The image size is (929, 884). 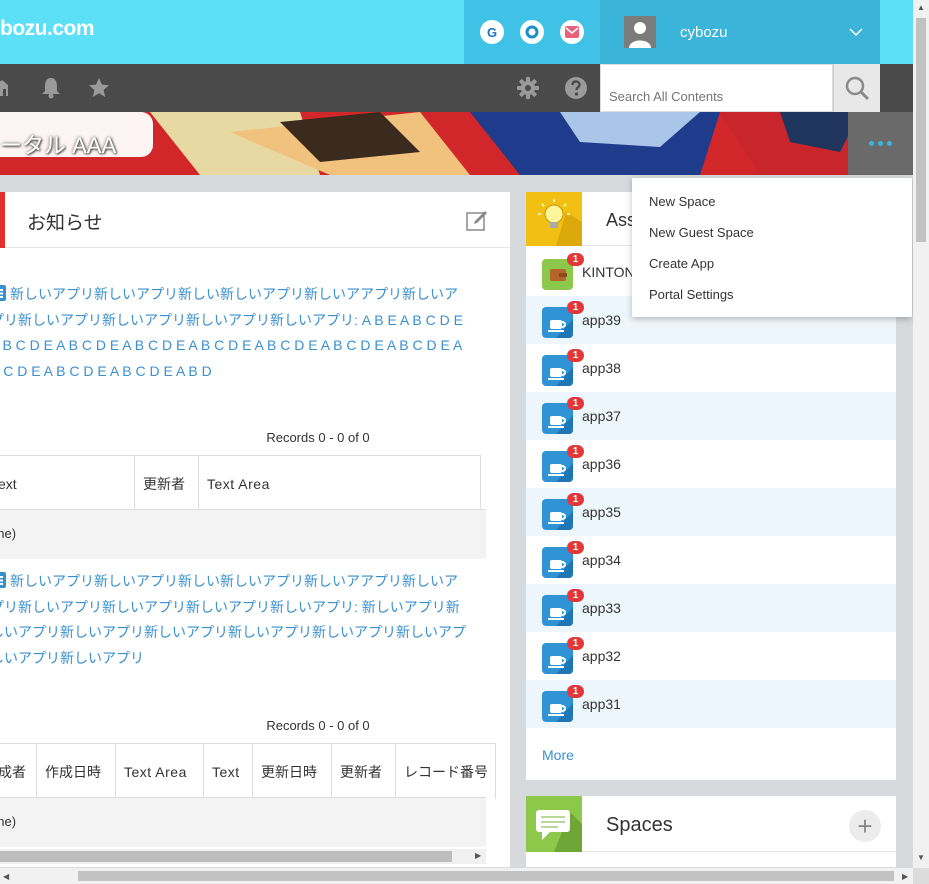 I want to click on notice-title: お知らせ, so click(x=65, y=223).